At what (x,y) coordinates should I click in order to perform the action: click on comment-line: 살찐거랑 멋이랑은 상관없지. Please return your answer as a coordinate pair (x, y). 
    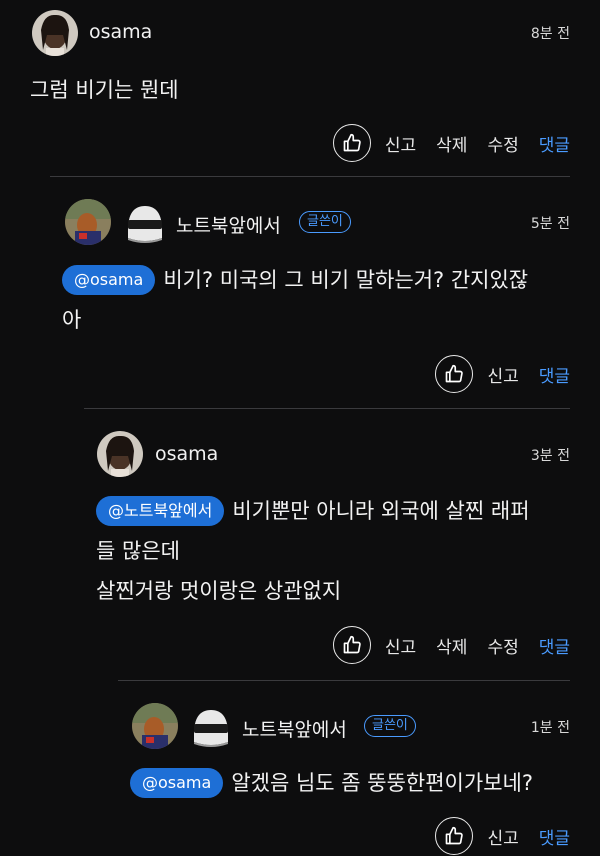
    Looking at the image, I should click on (219, 591).